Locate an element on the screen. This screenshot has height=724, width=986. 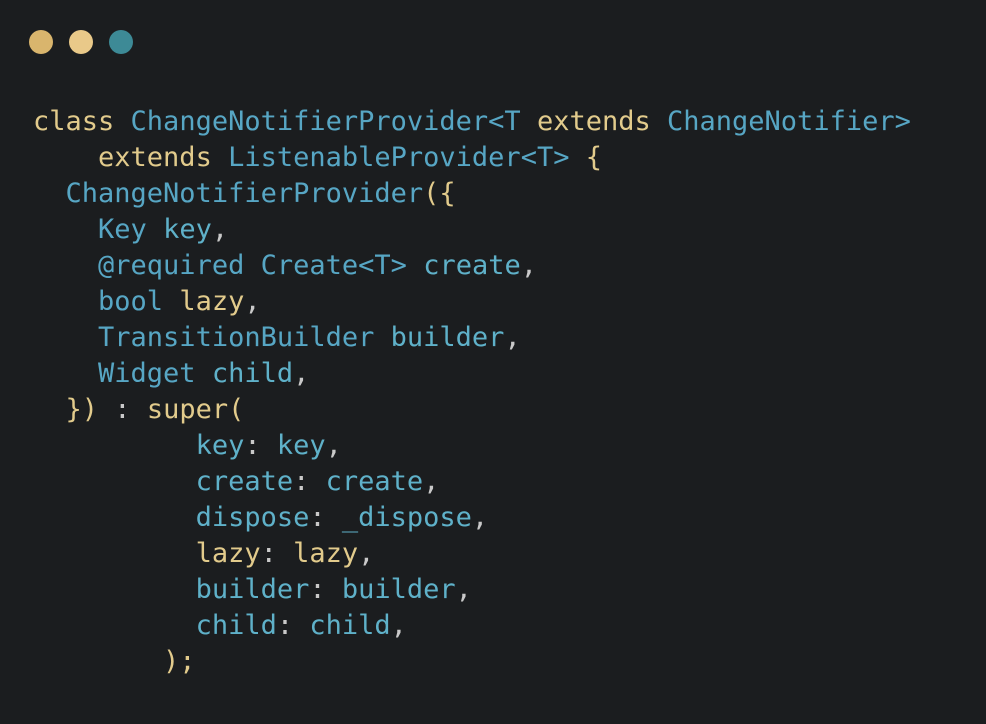
code-line: TransitionBuilder builder, is located at coordinates (472, 338).